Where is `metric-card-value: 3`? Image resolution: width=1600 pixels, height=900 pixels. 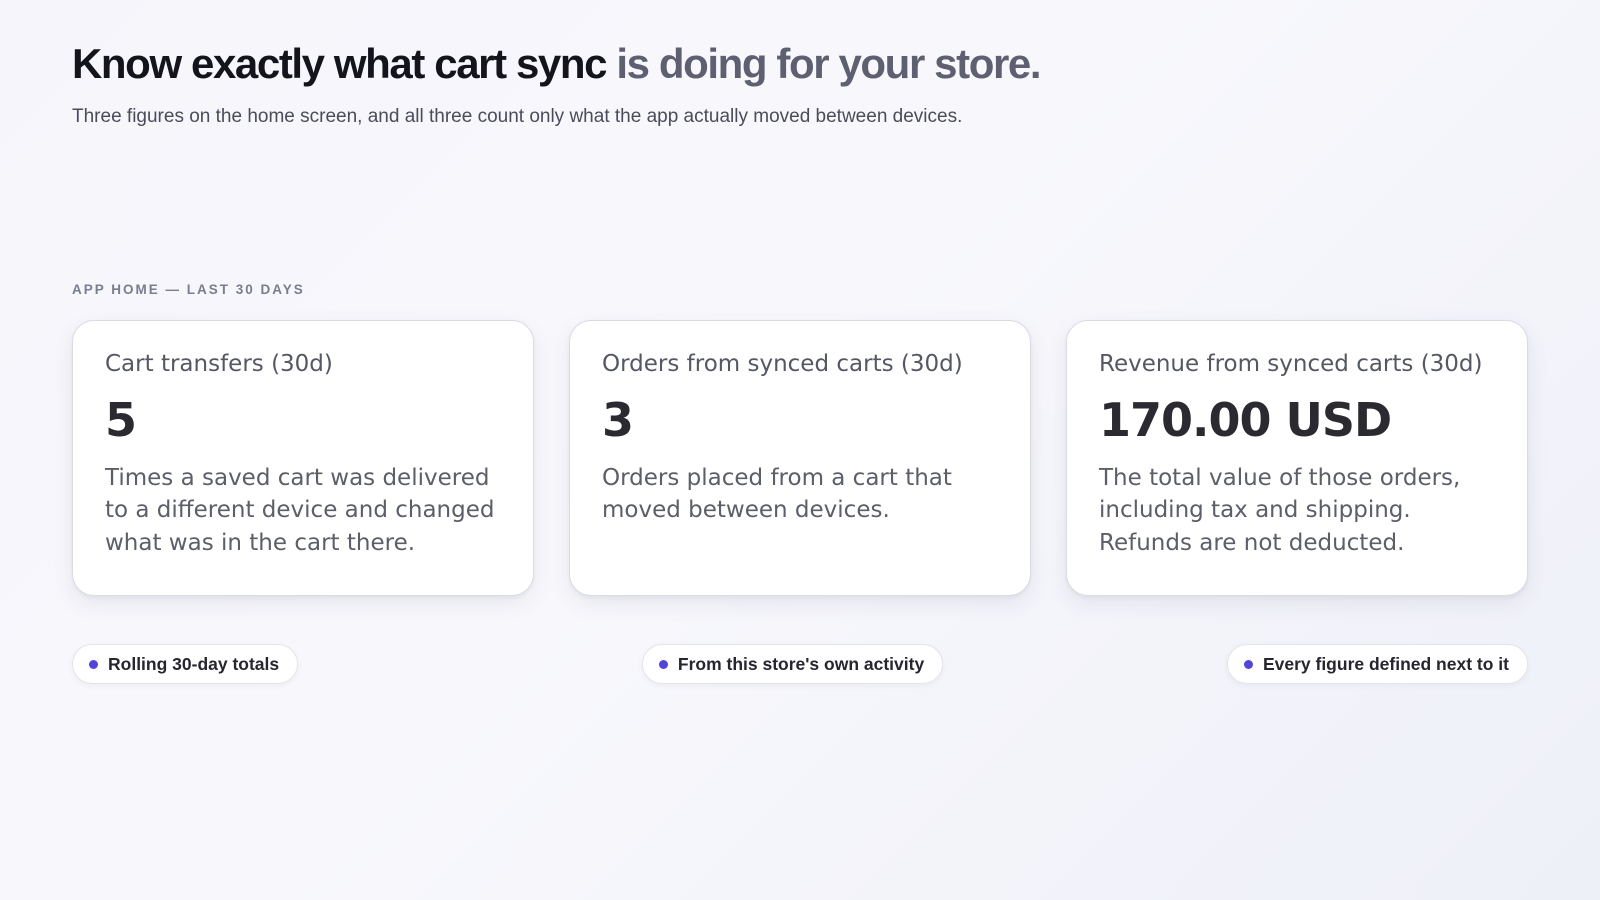
metric-card-value: 3 is located at coordinates (618, 420).